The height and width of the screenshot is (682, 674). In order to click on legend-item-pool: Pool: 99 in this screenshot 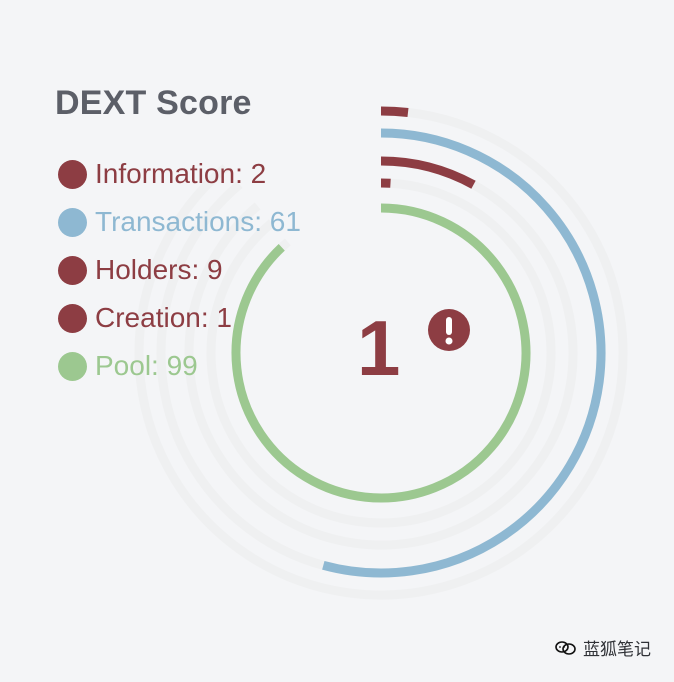, I will do `click(203, 366)`.